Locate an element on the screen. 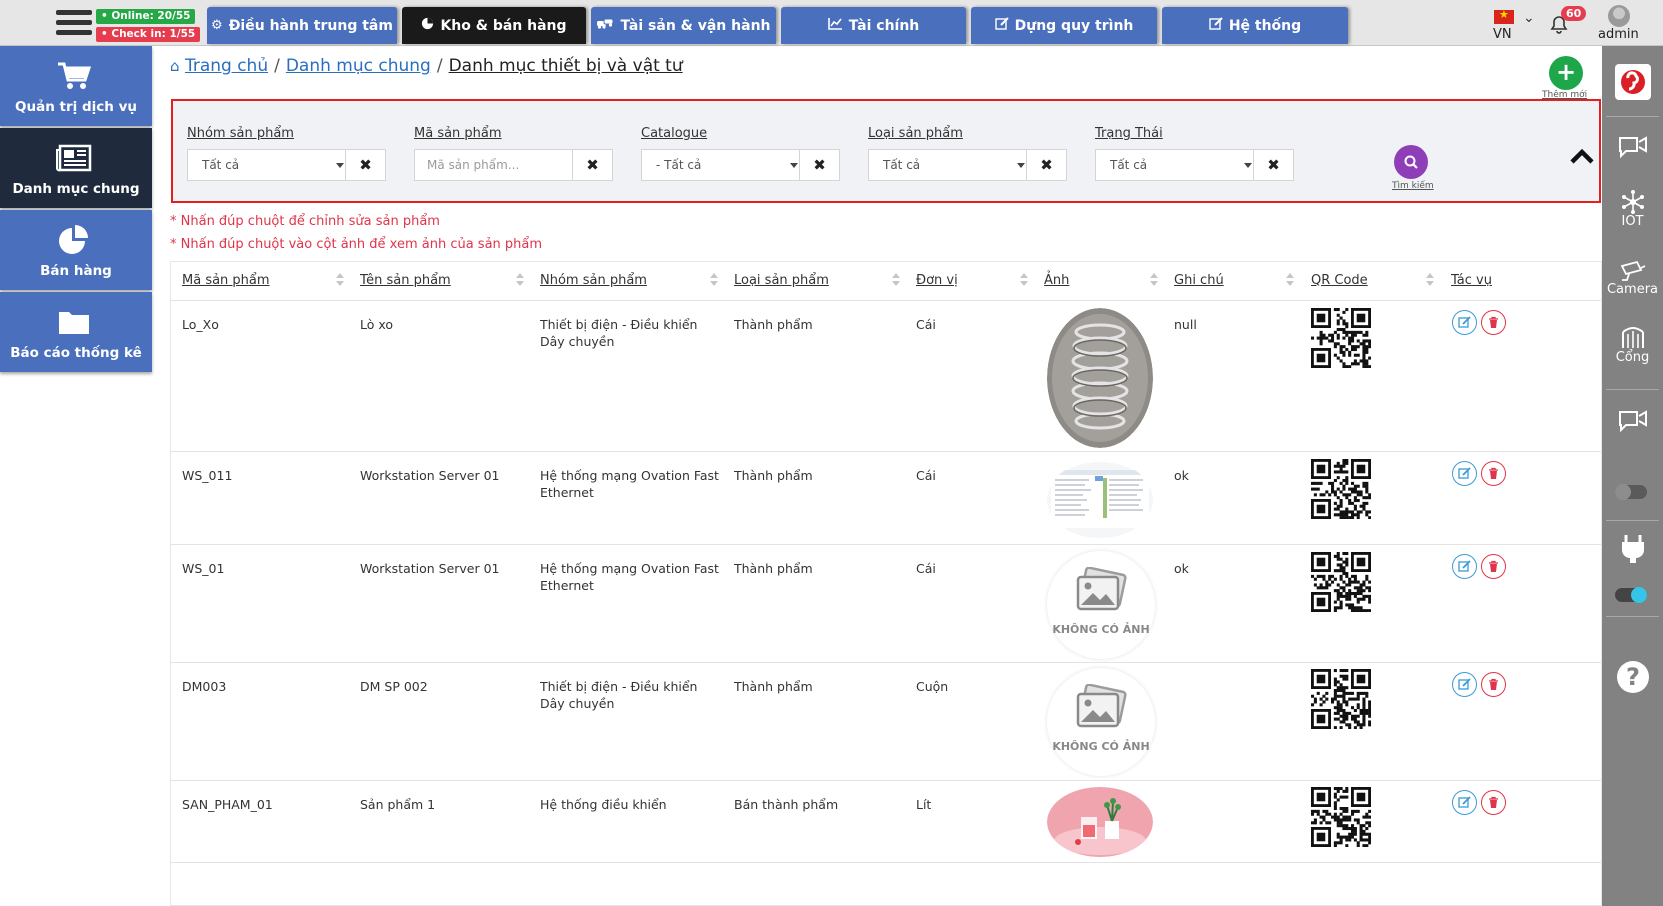  tab-label: Tài sản & vận hành is located at coordinates (695, 25).